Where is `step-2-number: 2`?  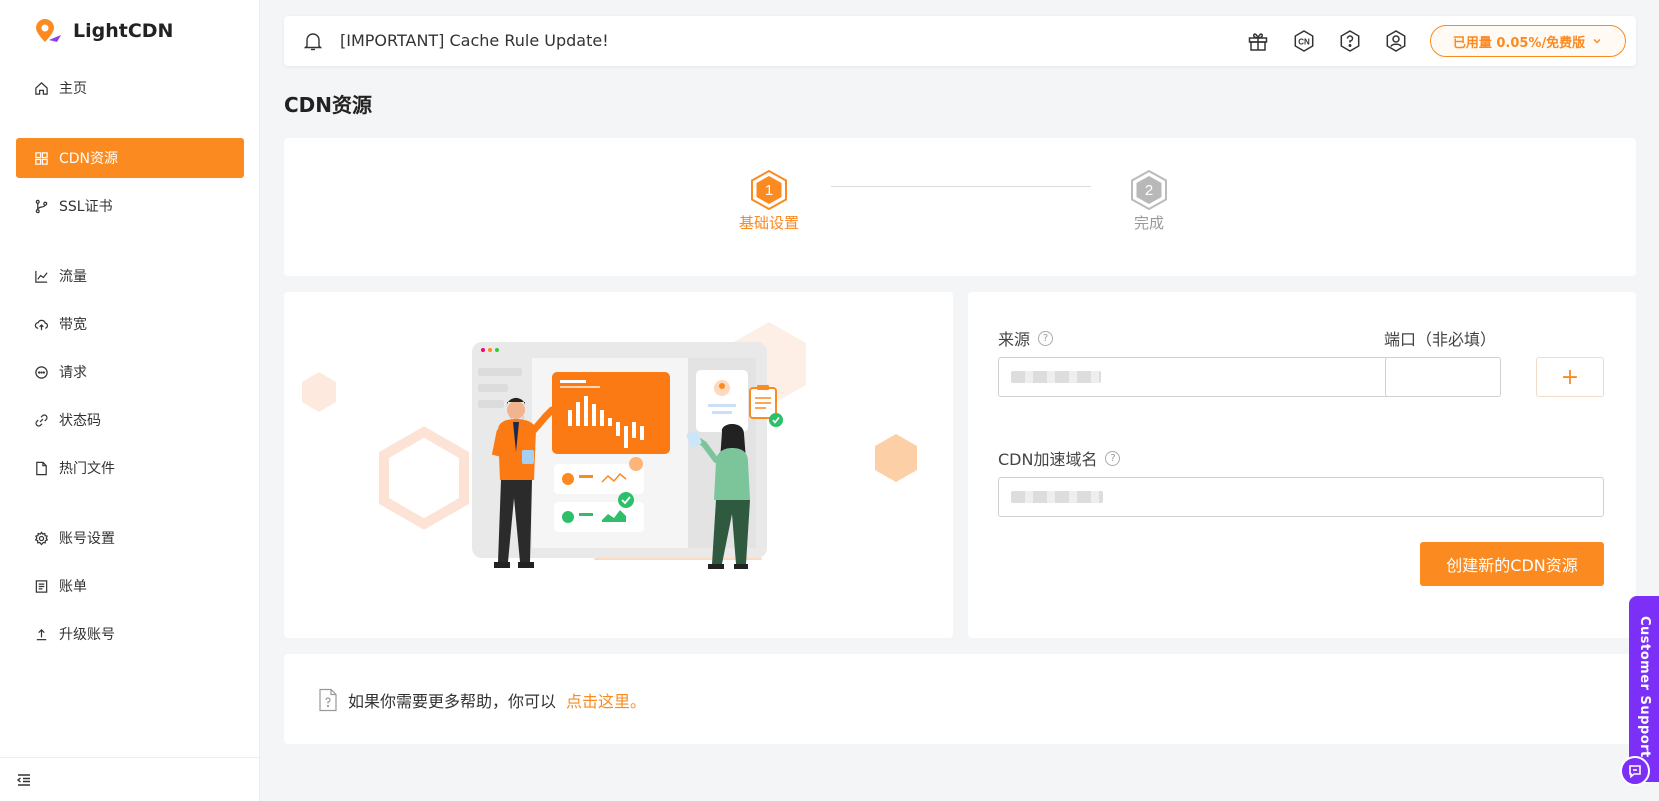 step-2-number: 2 is located at coordinates (1149, 190).